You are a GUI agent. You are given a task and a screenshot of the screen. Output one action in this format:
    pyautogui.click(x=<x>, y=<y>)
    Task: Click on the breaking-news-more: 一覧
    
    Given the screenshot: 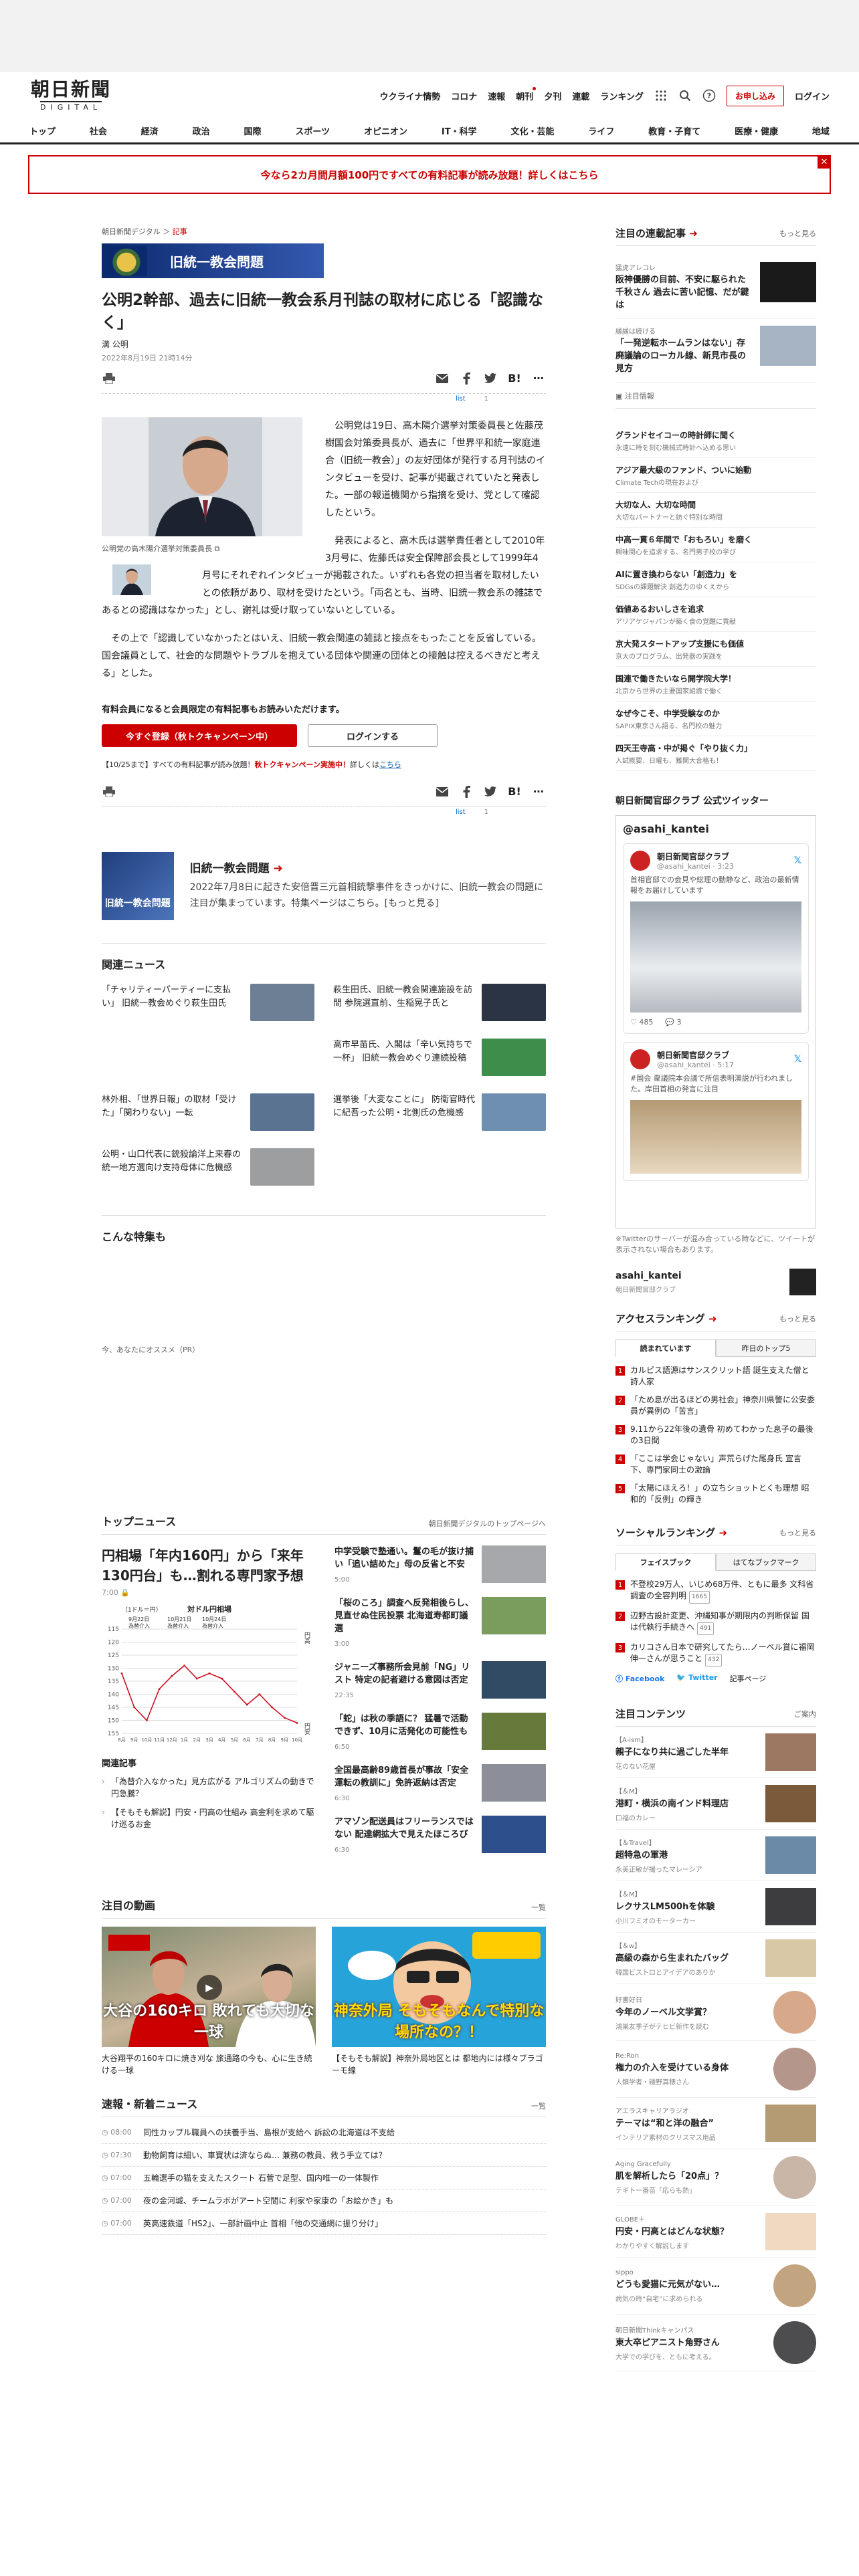 What is the action you would take?
    pyautogui.click(x=538, y=2106)
    